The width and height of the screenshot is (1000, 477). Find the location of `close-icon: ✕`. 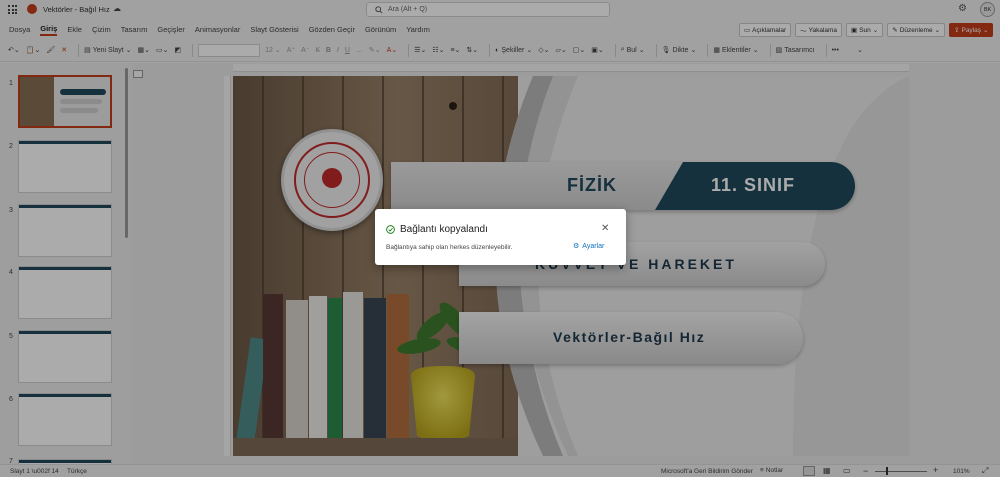

close-icon: ✕ is located at coordinates (605, 228).